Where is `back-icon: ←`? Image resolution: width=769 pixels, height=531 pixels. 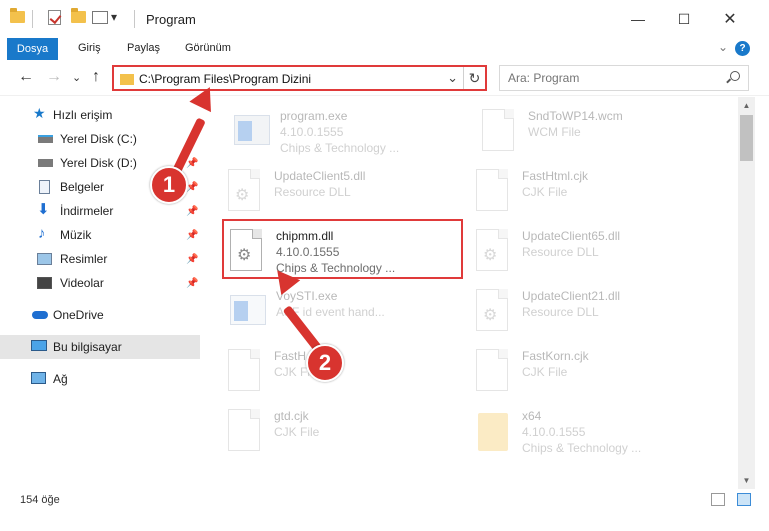 back-icon: ← is located at coordinates (26, 77).